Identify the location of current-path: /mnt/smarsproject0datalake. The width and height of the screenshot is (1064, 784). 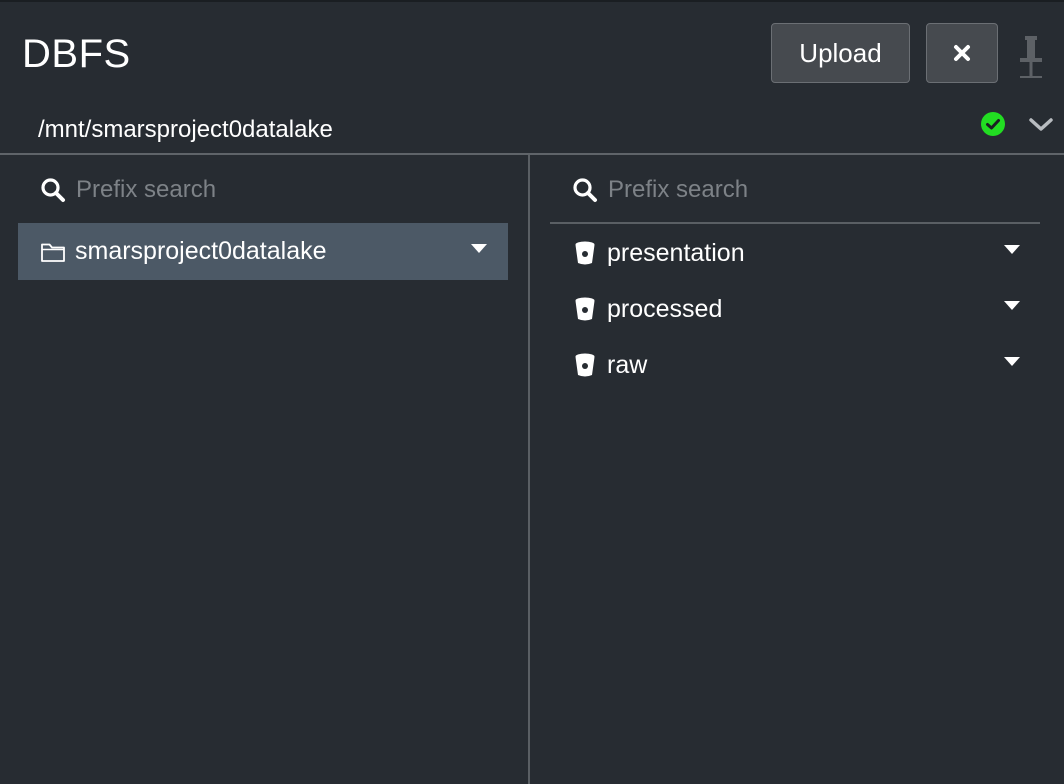
(185, 129).